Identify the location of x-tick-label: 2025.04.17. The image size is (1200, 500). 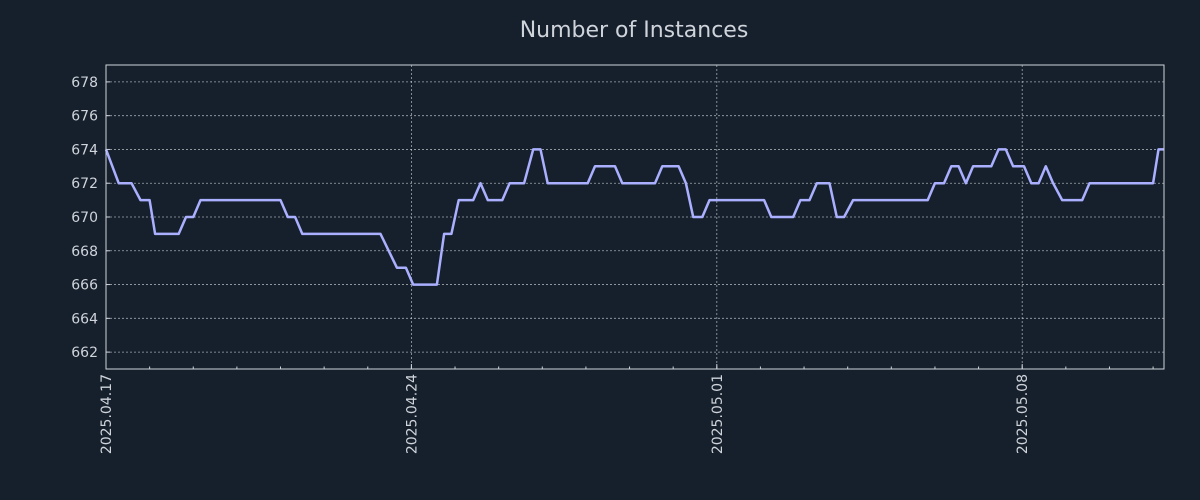
(107, 414).